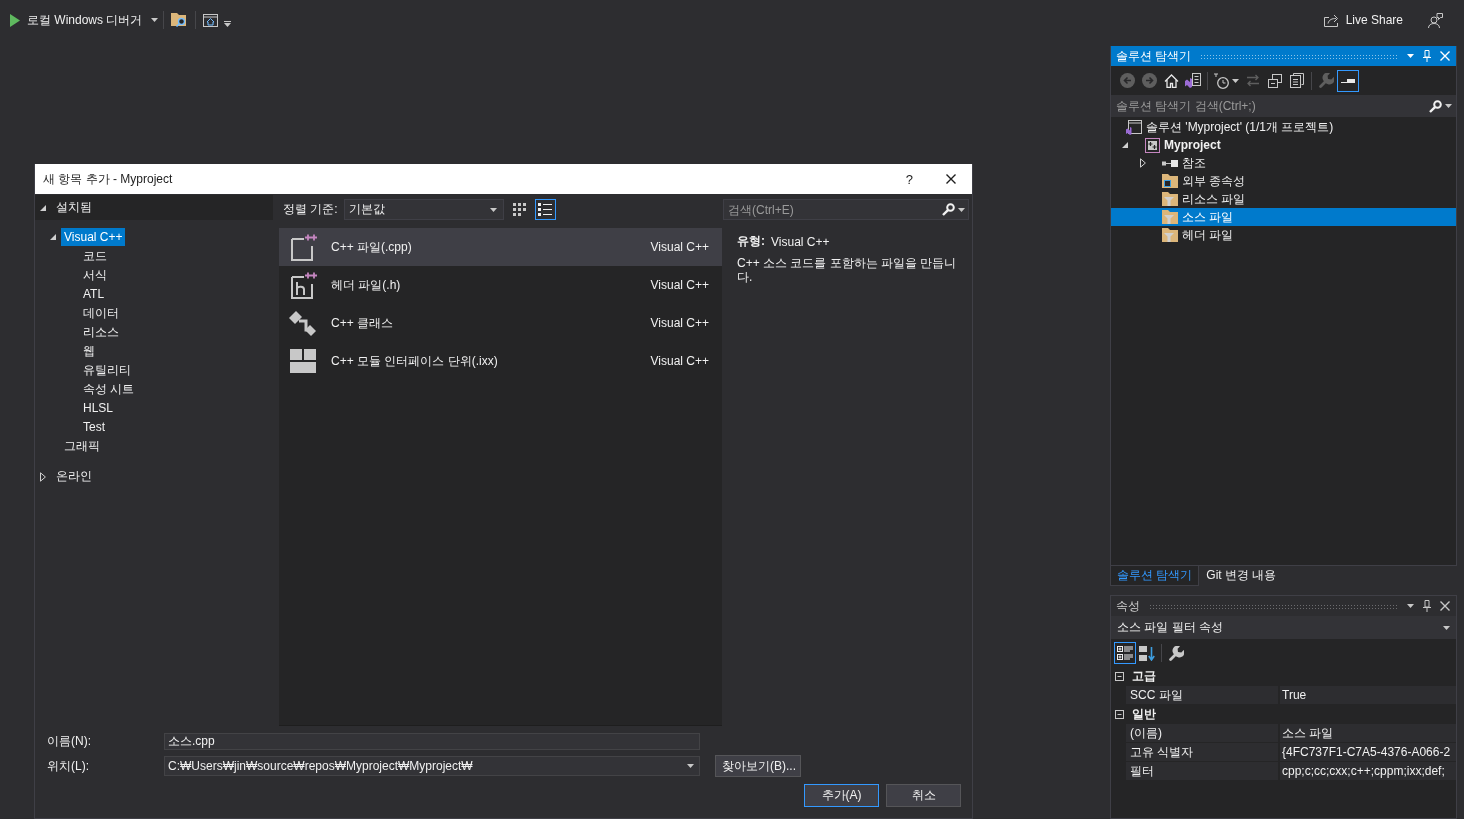 Image resolution: width=1464 pixels, height=819 pixels. I want to click on template-item: C++ 모듈 인터페이스 단위(.ixx) Visual C++, so click(500, 361).